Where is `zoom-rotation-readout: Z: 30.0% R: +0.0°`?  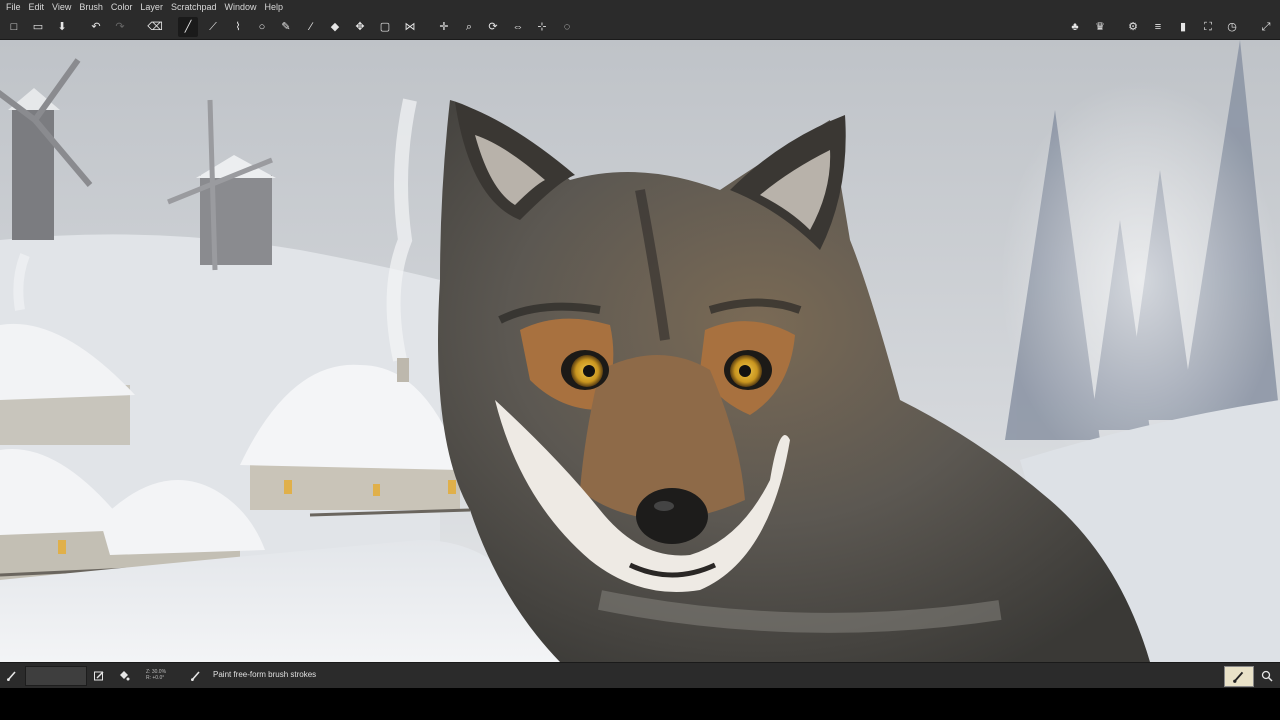
zoom-rotation-readout: Z: 30.0% R: +0.0° is located at coordinates (156, 675).